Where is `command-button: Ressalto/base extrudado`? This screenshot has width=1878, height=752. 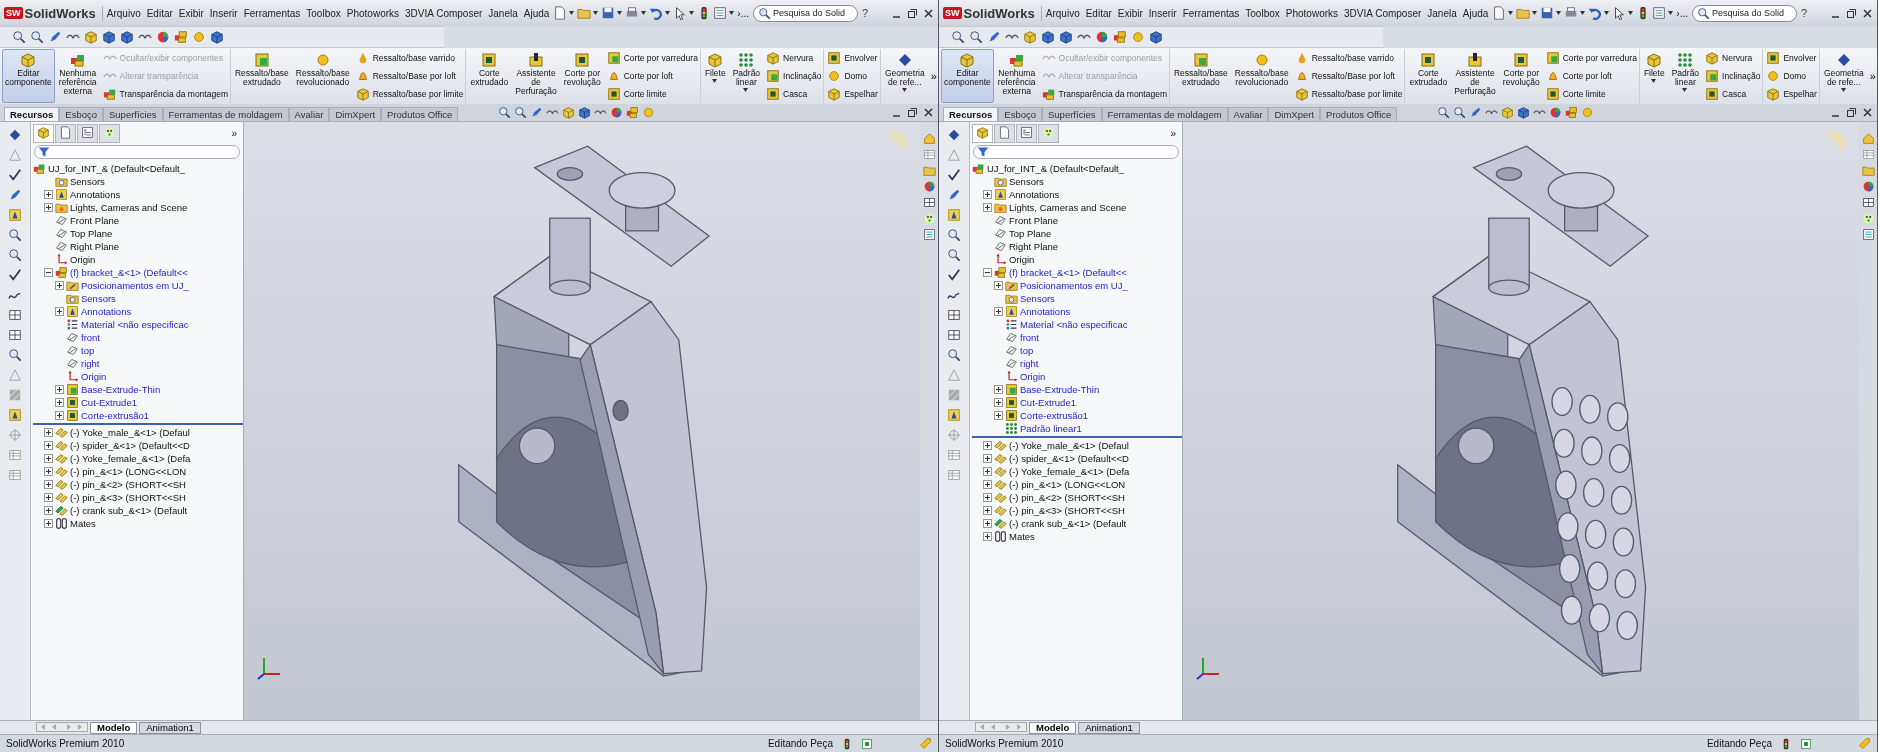 command-button: Ressalto/base extrudado is located at coordinates (261, 76).